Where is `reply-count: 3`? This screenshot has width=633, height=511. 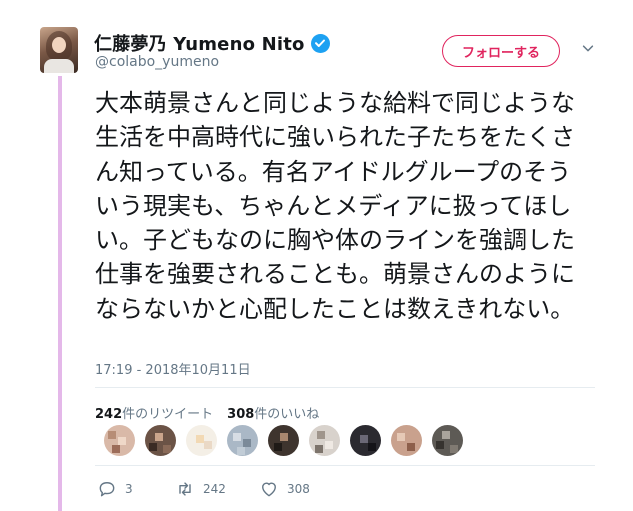
reply-count: 3 is located at coordinates (129, 489).